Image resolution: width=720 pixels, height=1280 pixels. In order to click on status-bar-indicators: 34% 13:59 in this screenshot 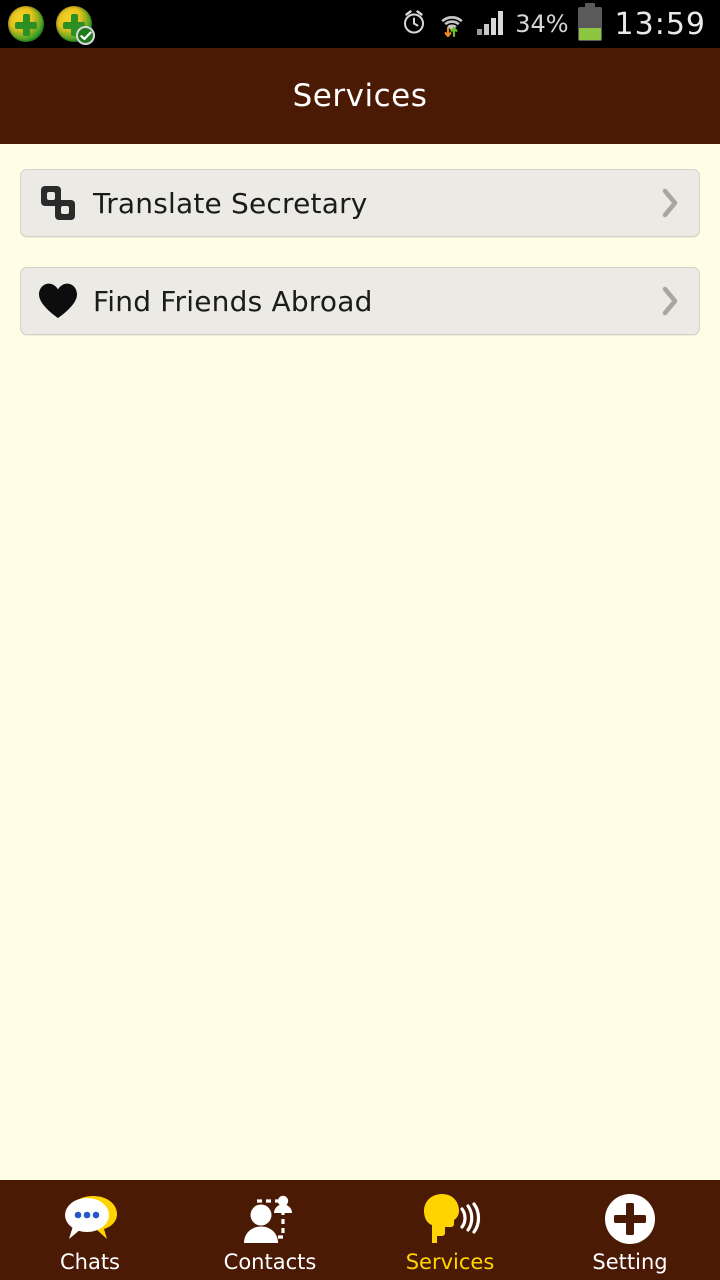, I will do `click(555, 22)`.